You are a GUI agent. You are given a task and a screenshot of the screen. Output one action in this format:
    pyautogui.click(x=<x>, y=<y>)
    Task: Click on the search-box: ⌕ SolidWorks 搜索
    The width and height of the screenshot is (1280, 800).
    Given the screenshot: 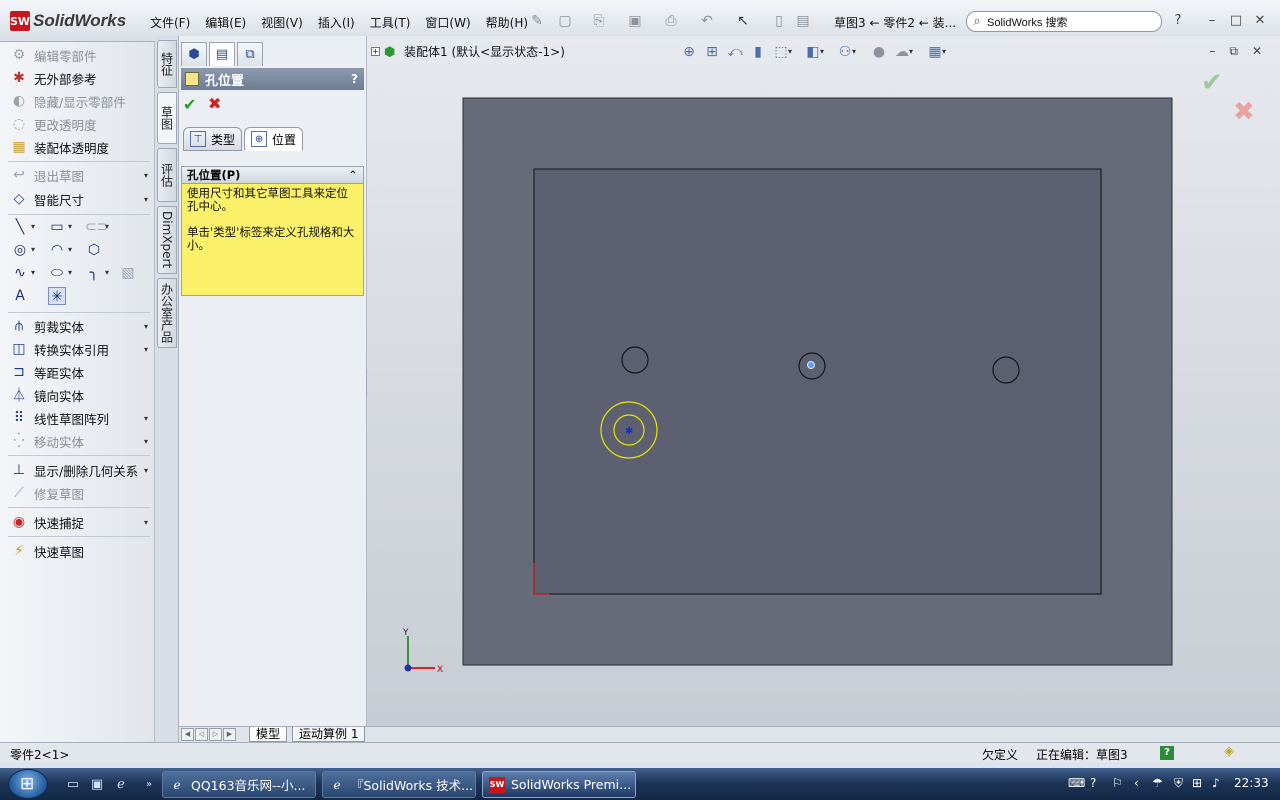 What is the action you would take?
    pyautogui.click(x=1064, y=21)
    